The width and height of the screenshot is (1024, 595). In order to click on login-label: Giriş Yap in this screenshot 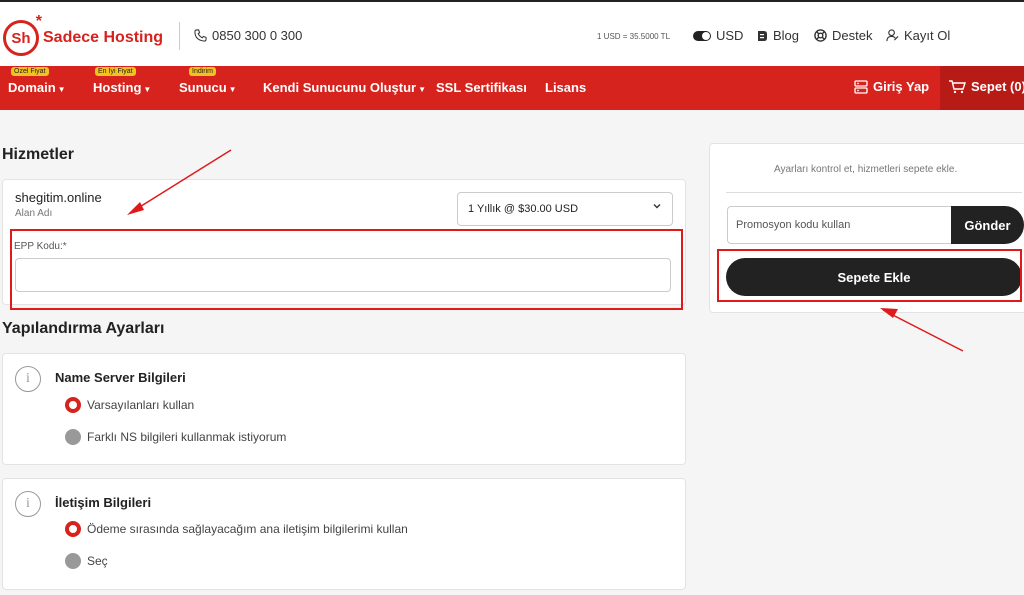, I will do `click(901, 86)`.